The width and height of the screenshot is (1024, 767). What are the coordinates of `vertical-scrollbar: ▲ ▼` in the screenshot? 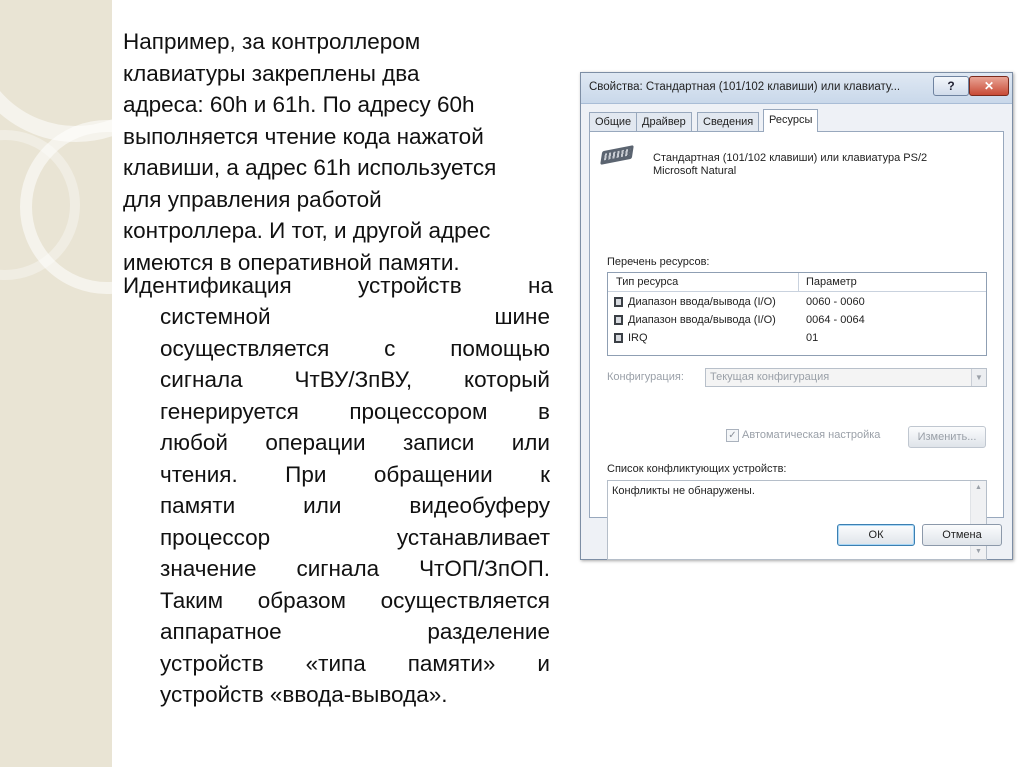 It's located at (978, 520).